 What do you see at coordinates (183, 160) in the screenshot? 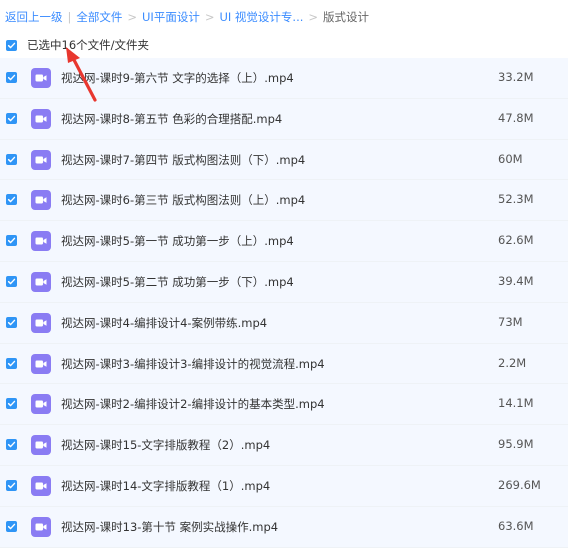
I see `file-name: 视达网-课时7-第四节 版式构图法则（下）.mp4` at bounding box center [183, 160].